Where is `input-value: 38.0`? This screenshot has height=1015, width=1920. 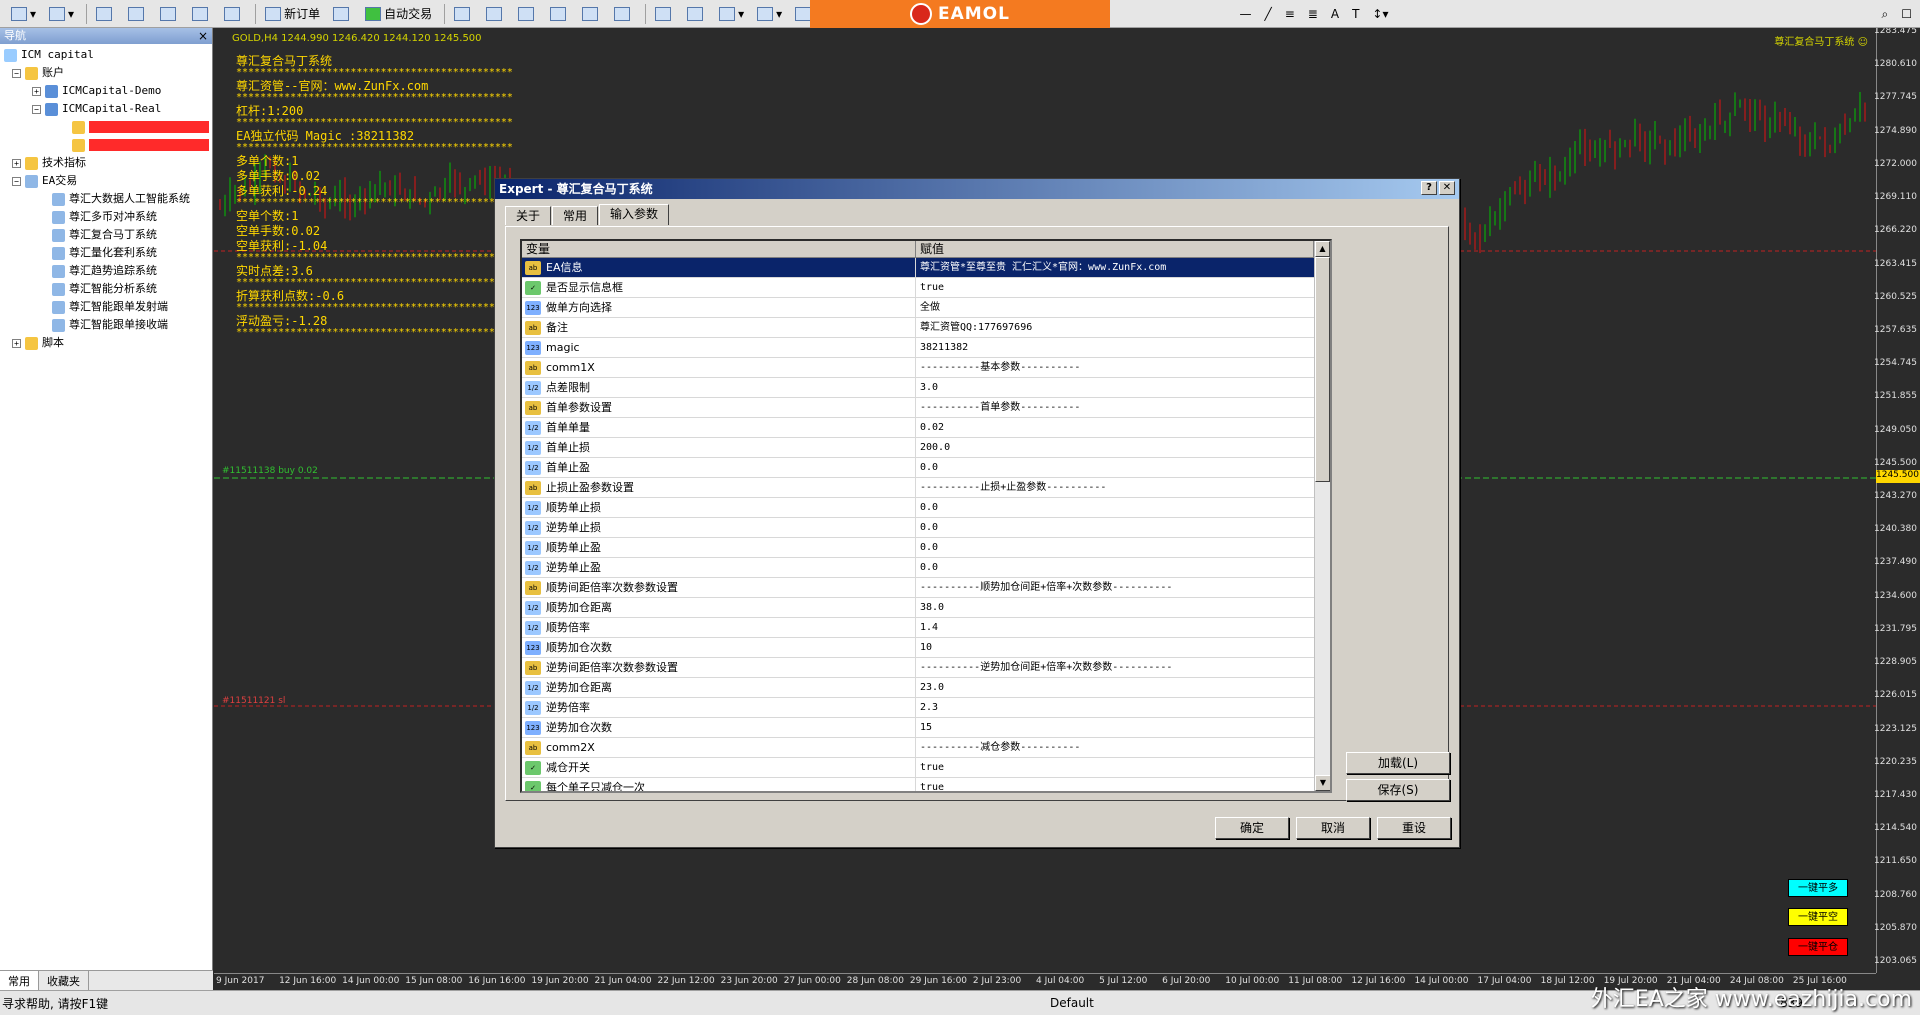 input-value: 38.0 is located at coordinates (1115, 607).